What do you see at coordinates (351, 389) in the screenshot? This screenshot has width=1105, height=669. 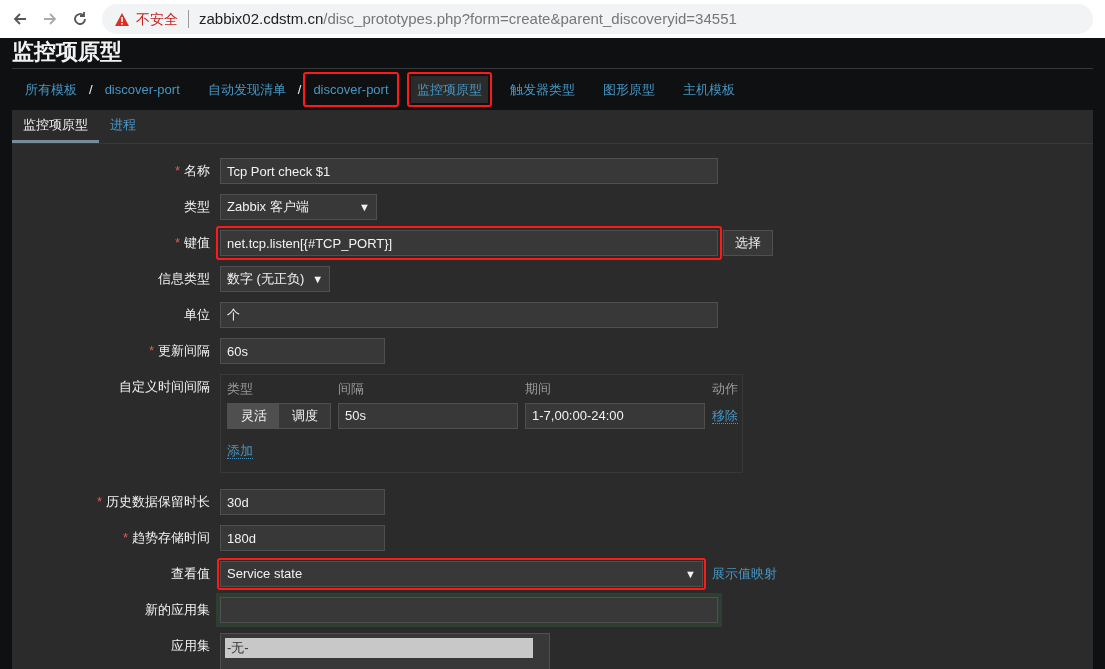 I see `column-header: 间隔` at bounding box center [351, 389].